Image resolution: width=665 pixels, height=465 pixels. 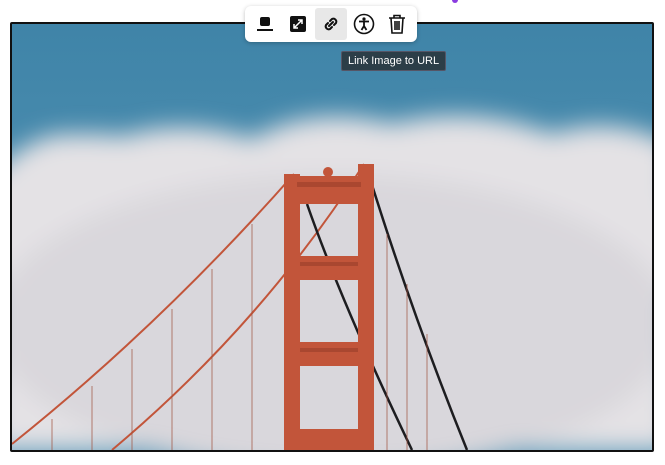 I want to click on trash-icon, so click(x=397, y=24).